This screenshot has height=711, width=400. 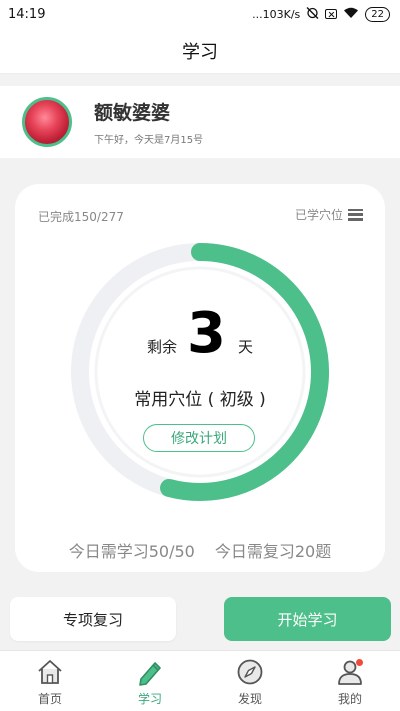 I want to click on list-icon, so click(x=355, y=214).